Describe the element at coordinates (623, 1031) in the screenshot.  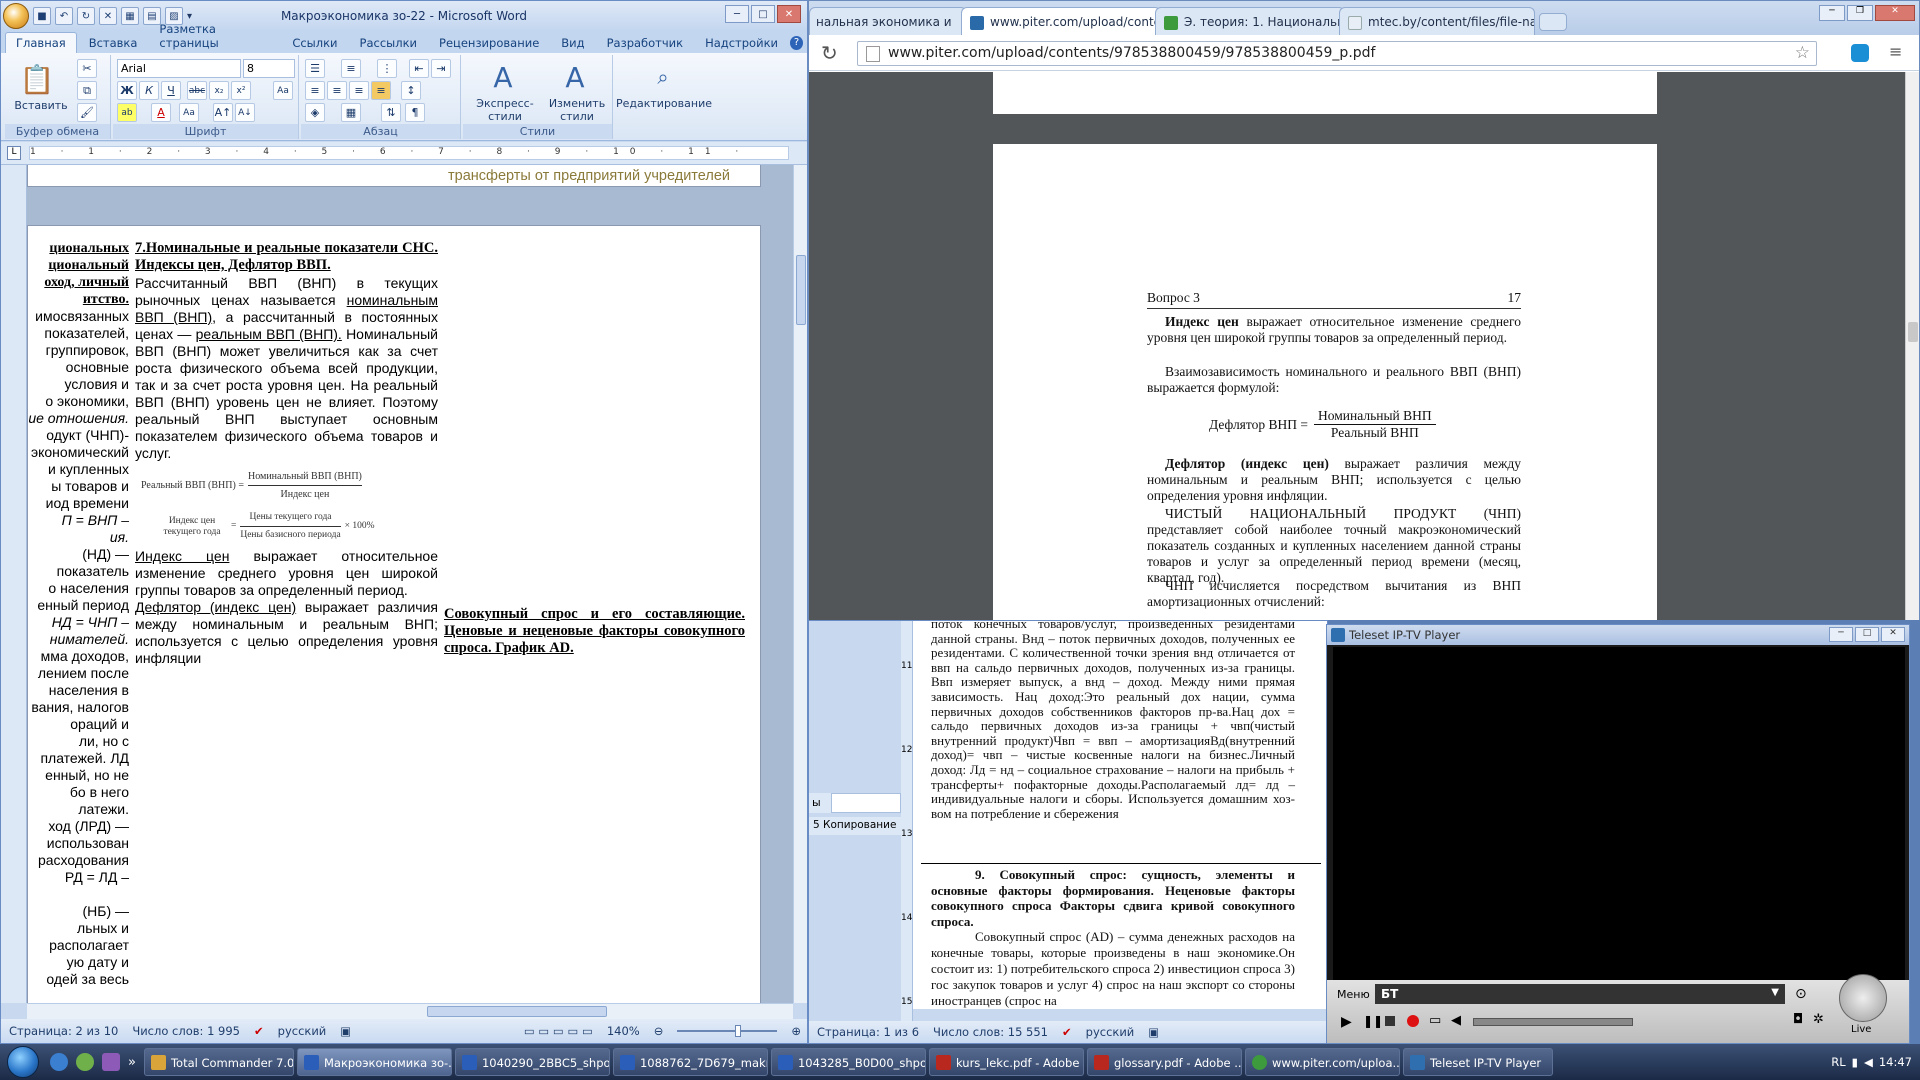
I see `zoom-level: 140%` at that location.